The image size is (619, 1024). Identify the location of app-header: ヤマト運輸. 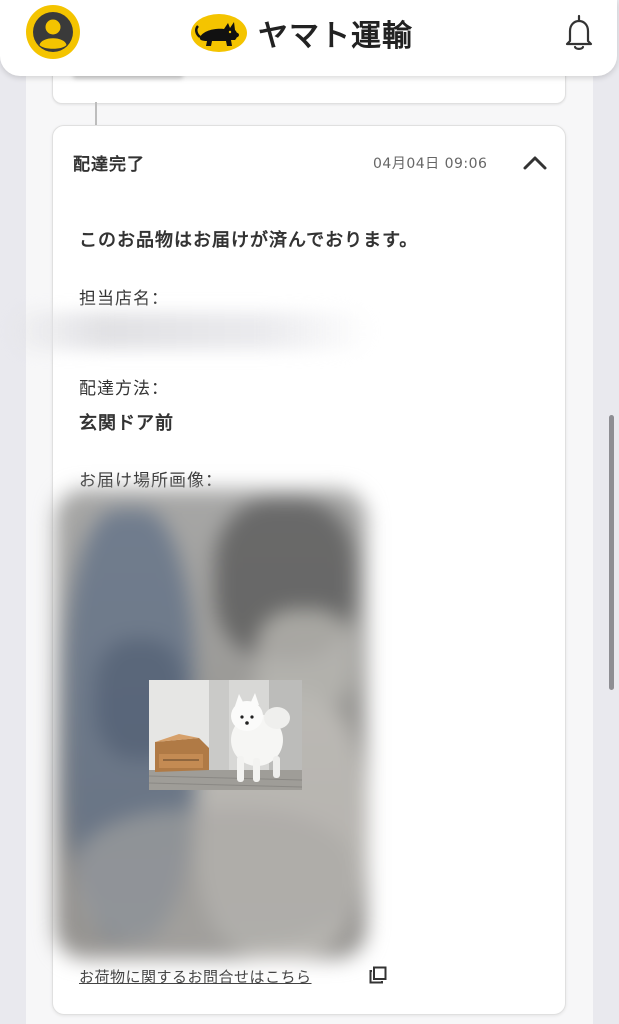
(308, 38).